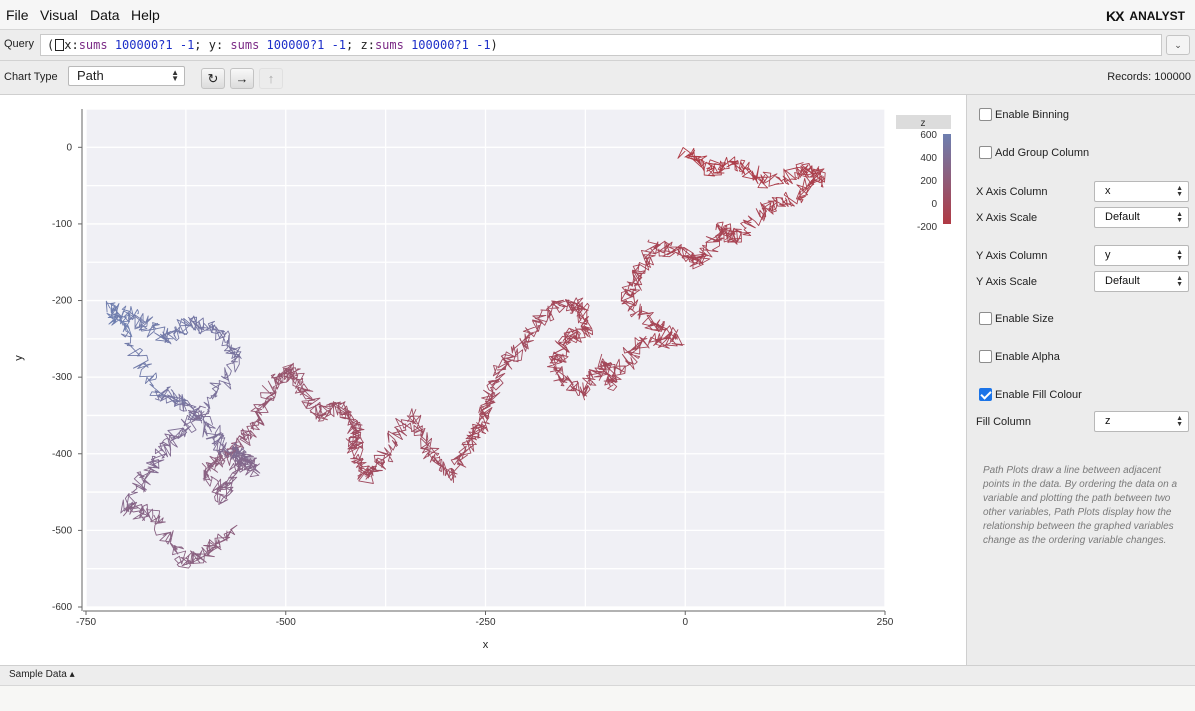 Image resolution: width=1195 pixels, height=711 pixels. What do you see at coordinates (934, 204) in the screenshot?
I see `legend-tick-label: 0` at bounding box center [934, 204].